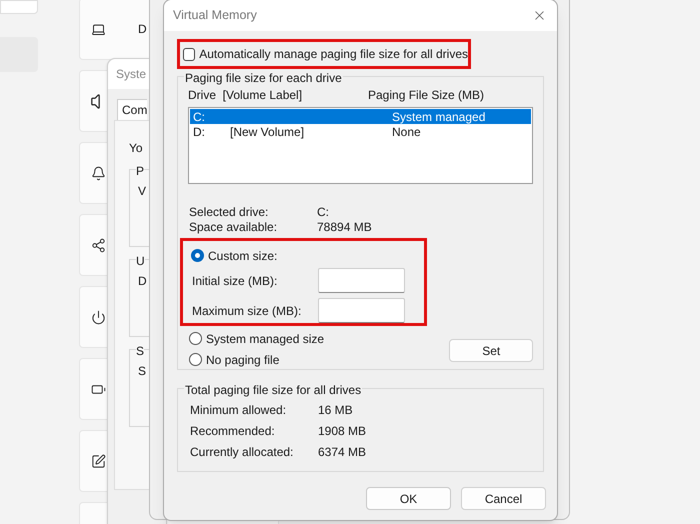 The image size is (700, 524). Describe the element at coordinates (242, 452) in the screenshot. I see `total-label: Currently allocated:` at that location.